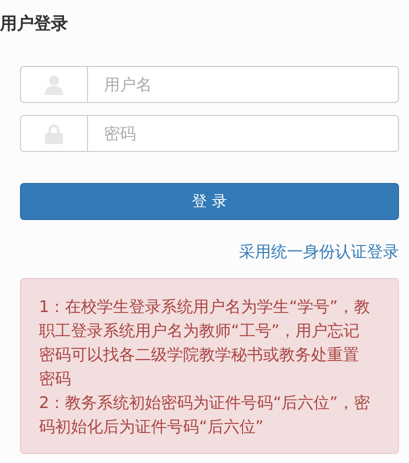  What do you see at coordinates (209, 201) in the screenshot?
I see `login-button: 登 录` at bounding box center [209, 201].